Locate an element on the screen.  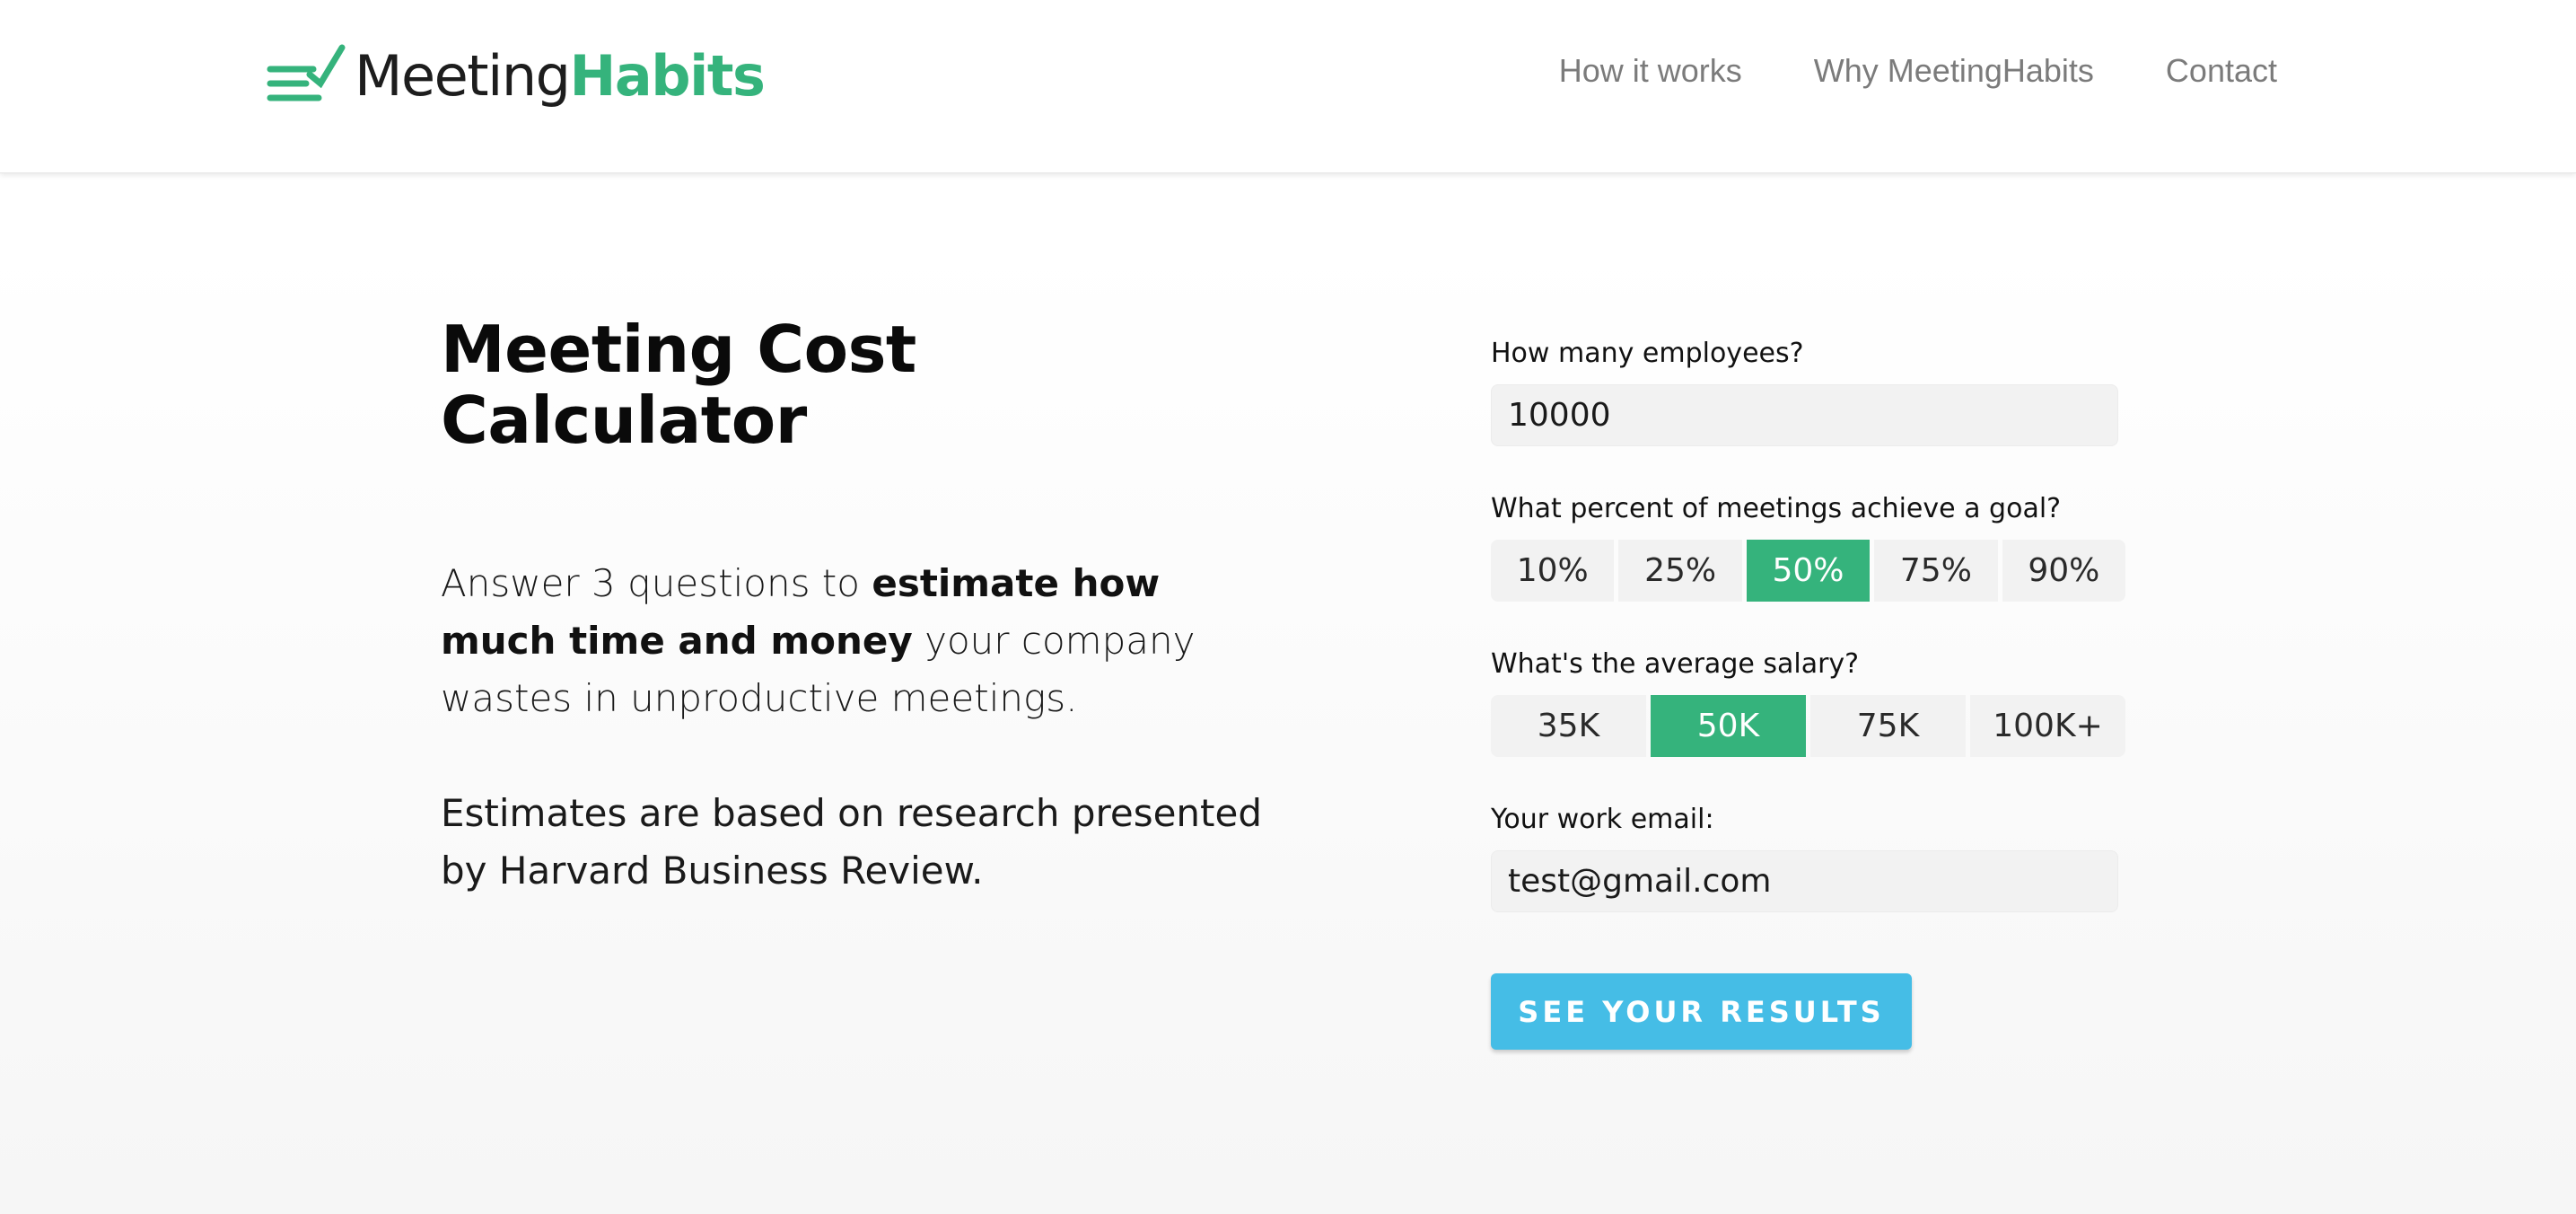
salary-selector: 35K 50K 75K 100K+ is located at coordinates (1808, 726).